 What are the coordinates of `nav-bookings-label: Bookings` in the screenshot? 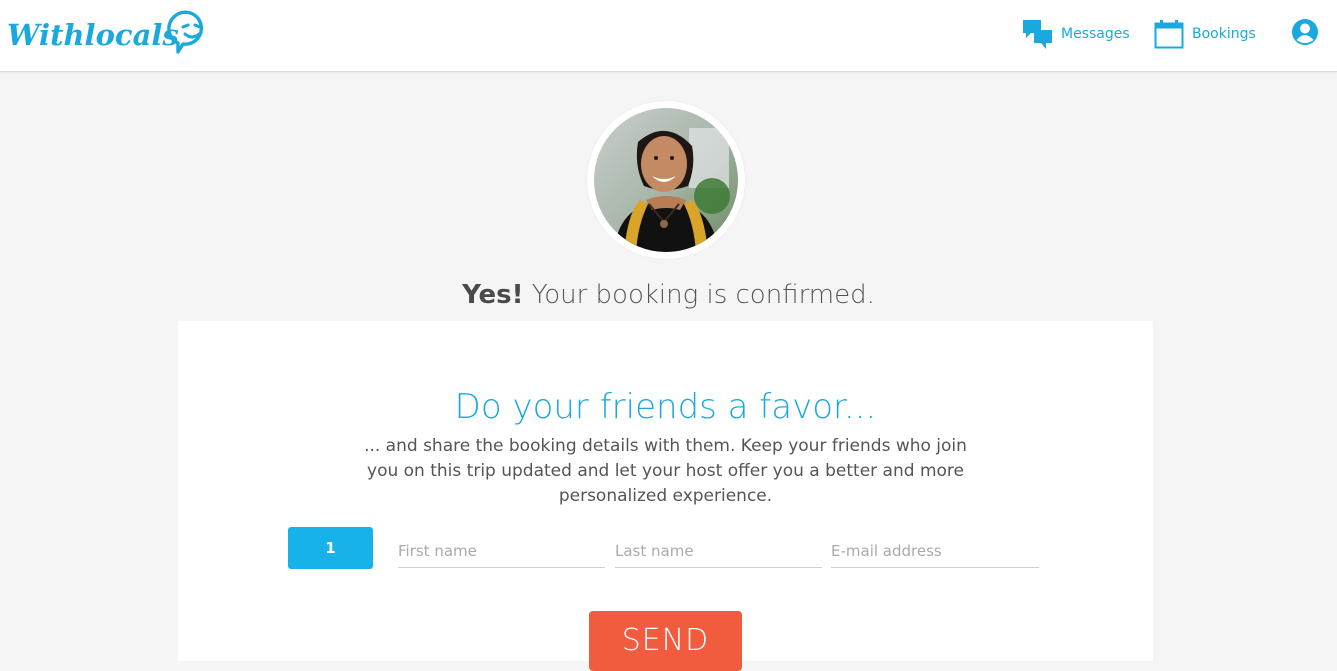 It's located at (1224, 34).